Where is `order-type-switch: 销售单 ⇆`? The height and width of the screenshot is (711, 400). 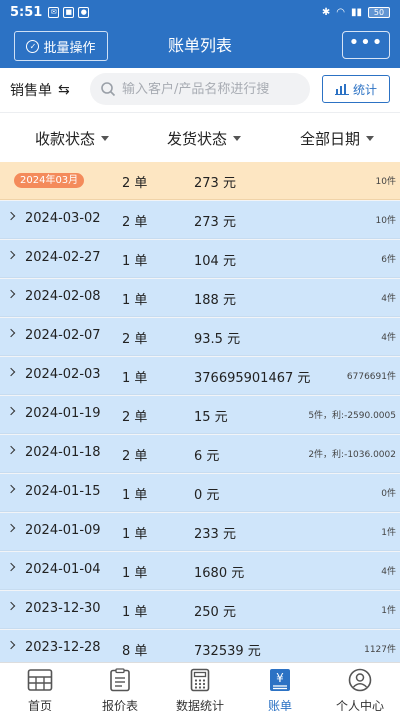
order-type-switch: 销售单 ⇆ is located at coordinates (40, 90).